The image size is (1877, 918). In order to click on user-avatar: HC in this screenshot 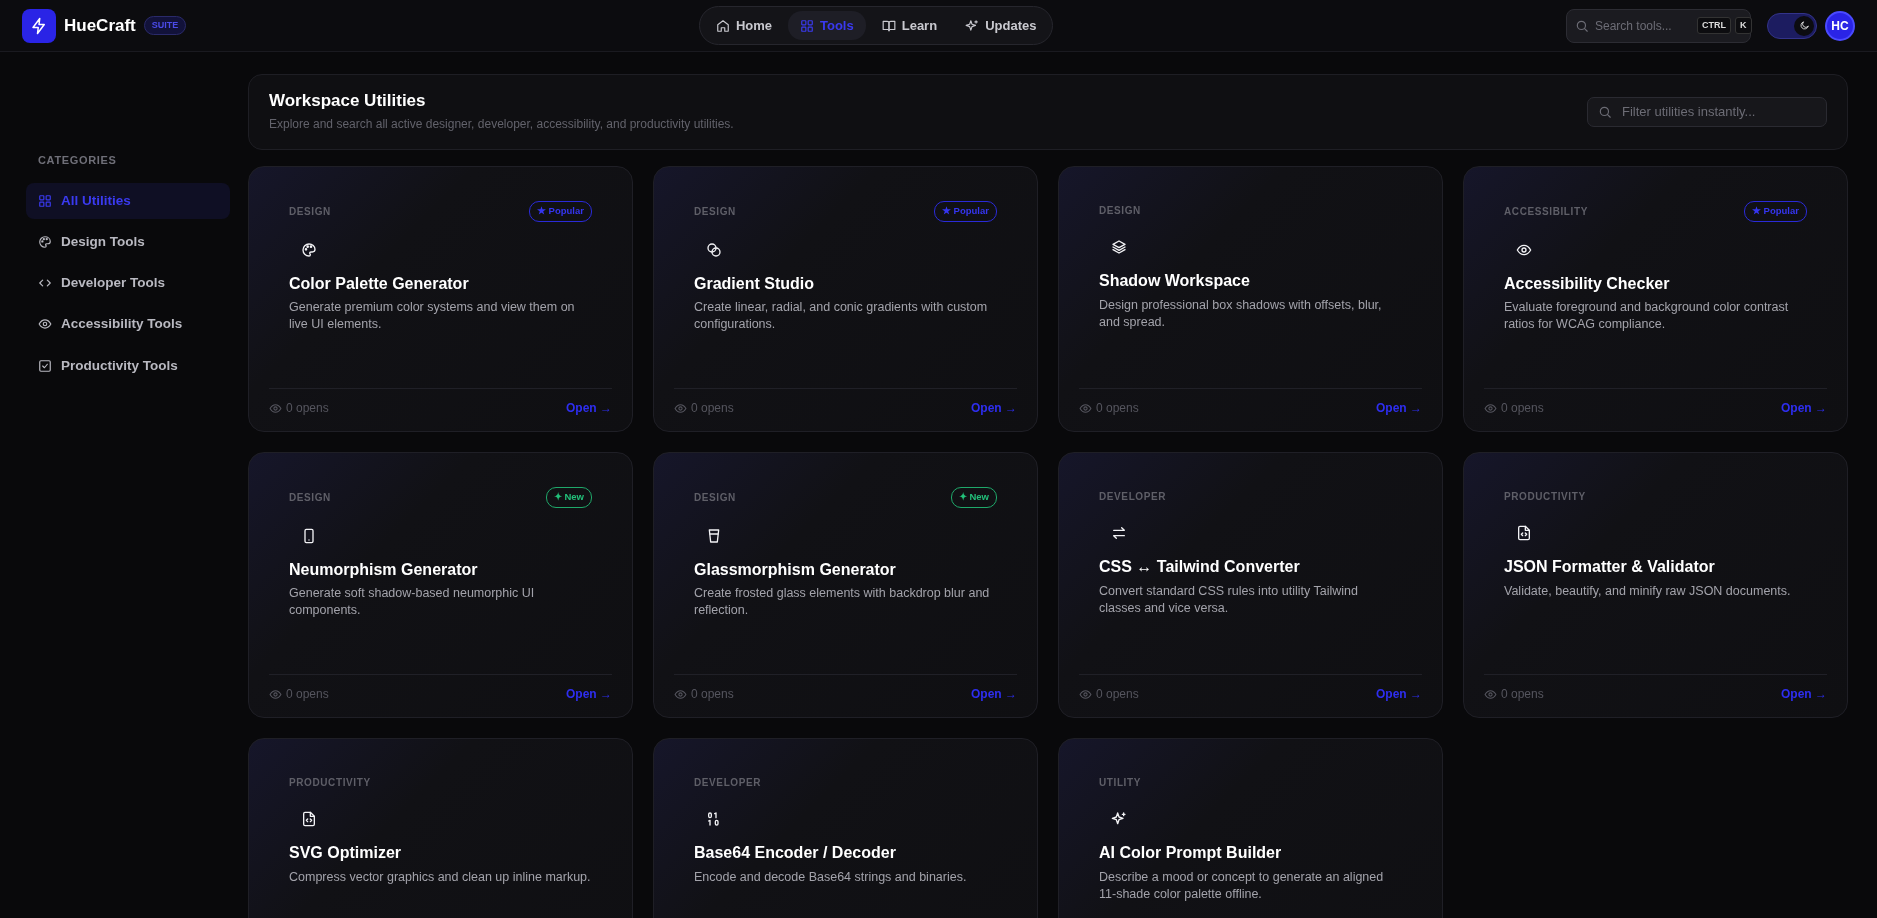, I will do `click(1840, 25)`.